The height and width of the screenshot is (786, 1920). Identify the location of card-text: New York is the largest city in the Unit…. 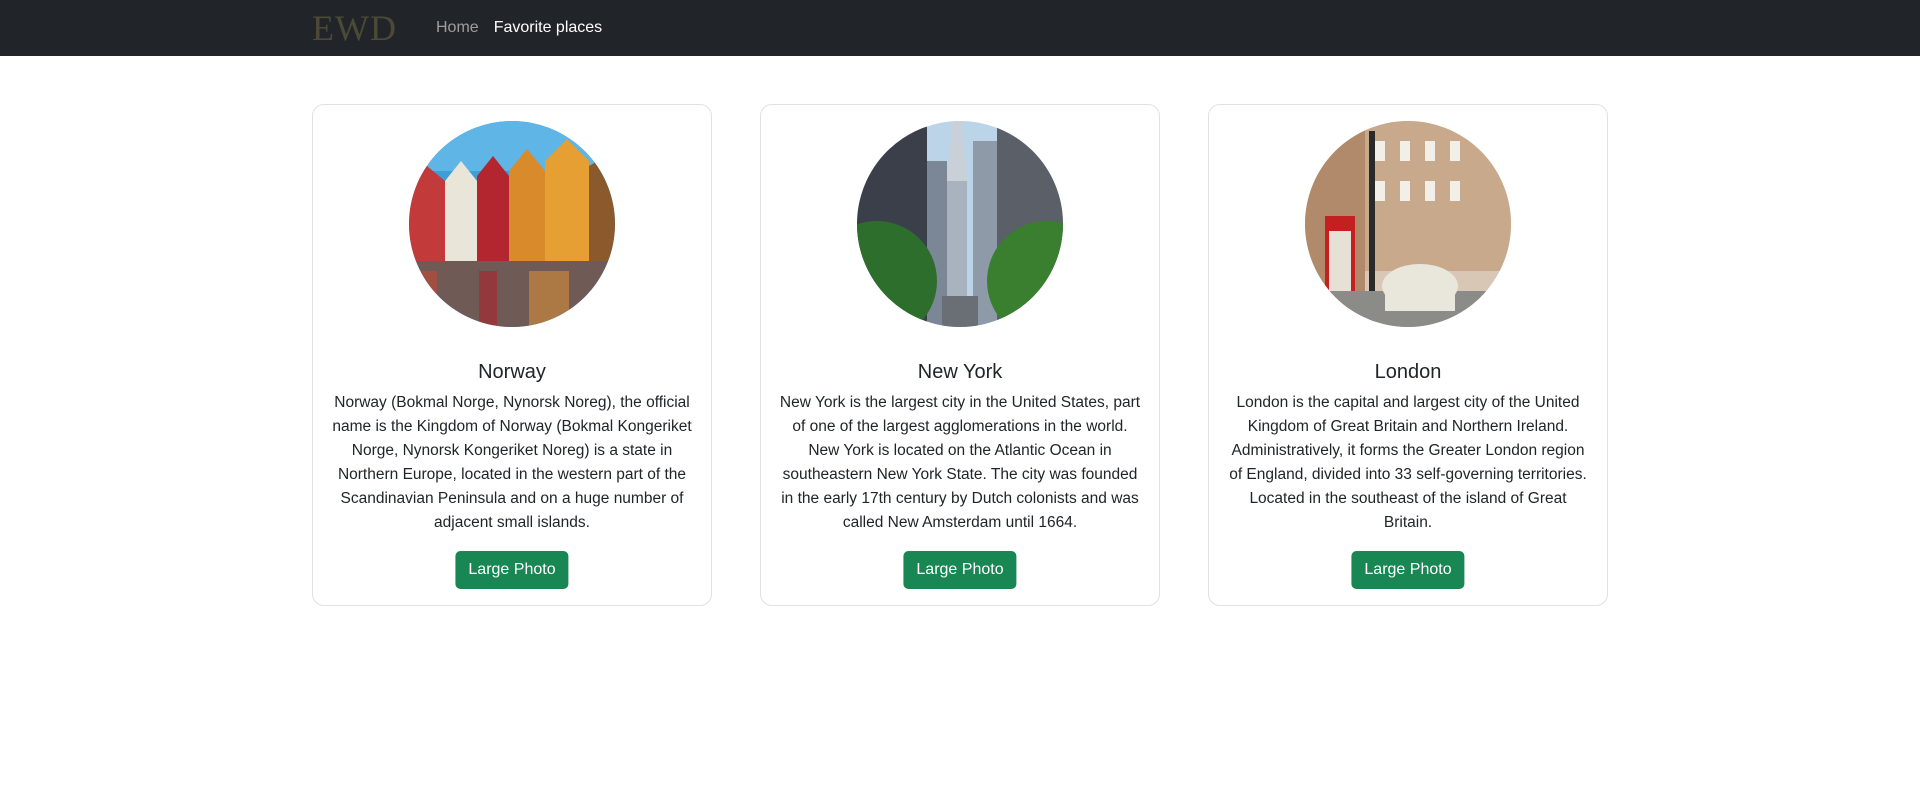
(960, 462).